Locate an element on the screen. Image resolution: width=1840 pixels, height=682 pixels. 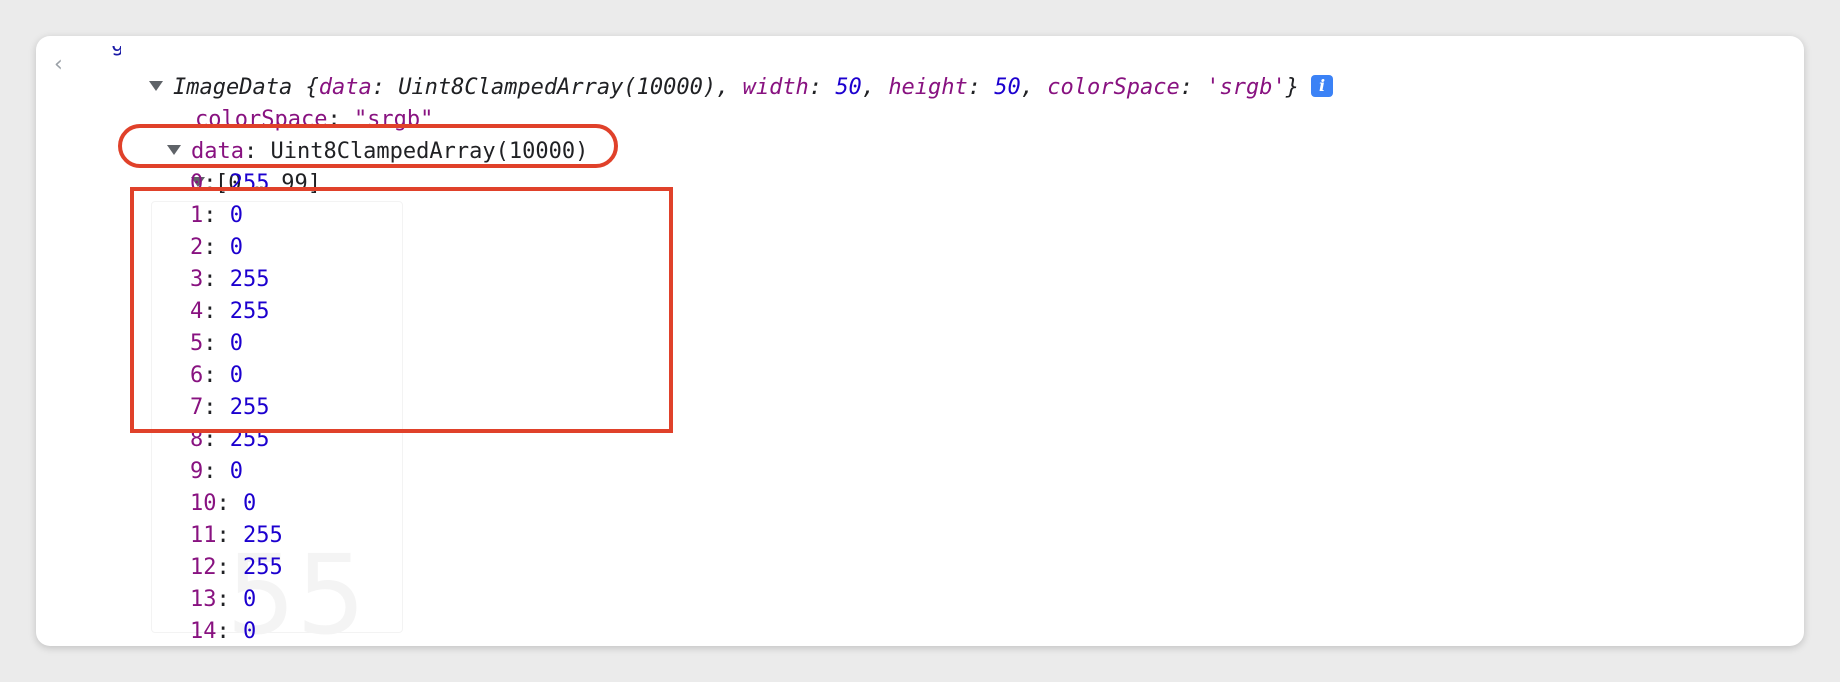
summary-colorspace-key: colorSpace is located at coordinates (1113, 87).